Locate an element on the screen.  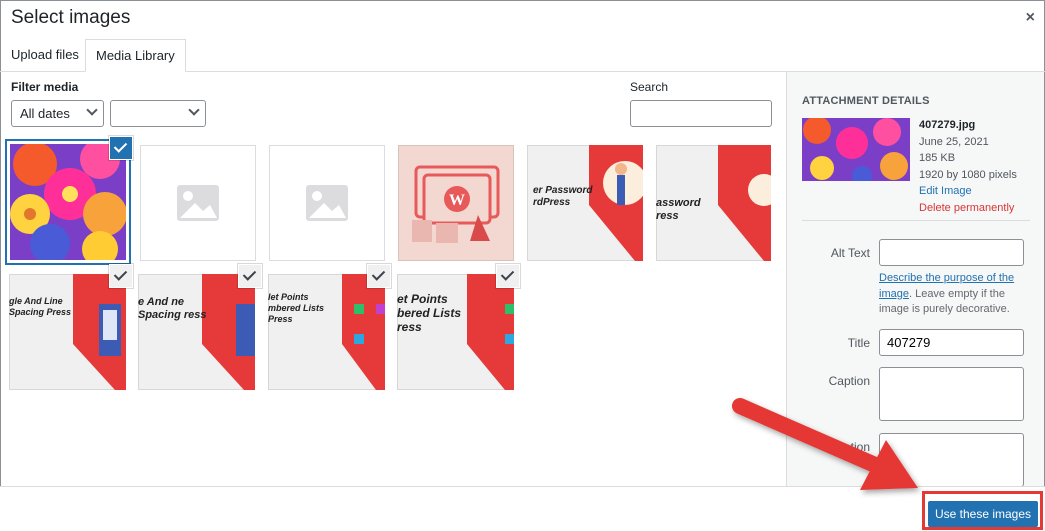
date-filter-value: All dates is located at coordinates (45, 113).